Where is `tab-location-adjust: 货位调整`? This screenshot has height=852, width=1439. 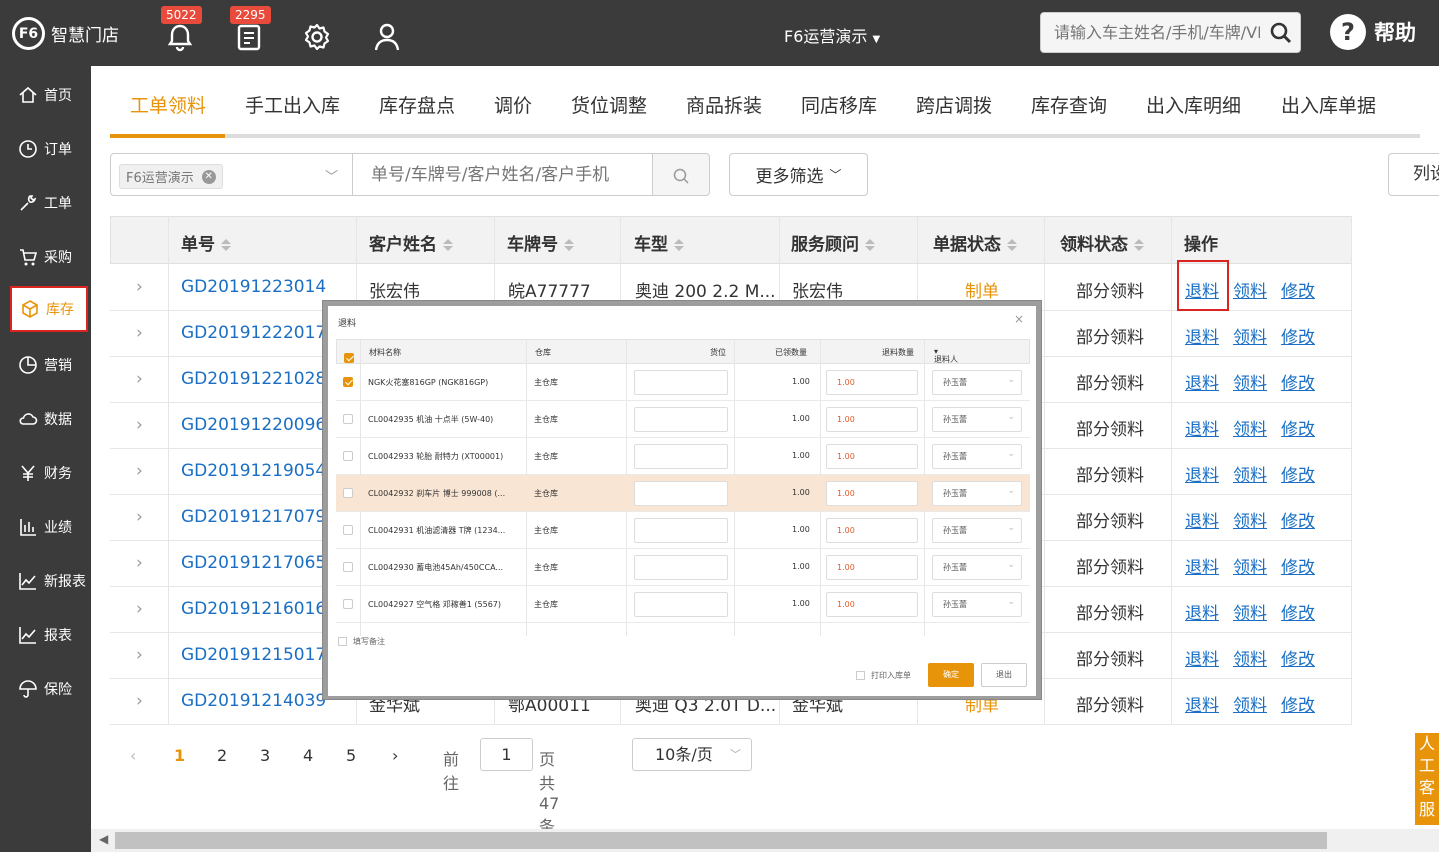 tab-location-adjust: 货位调整 is located at coordinates (609, 104).